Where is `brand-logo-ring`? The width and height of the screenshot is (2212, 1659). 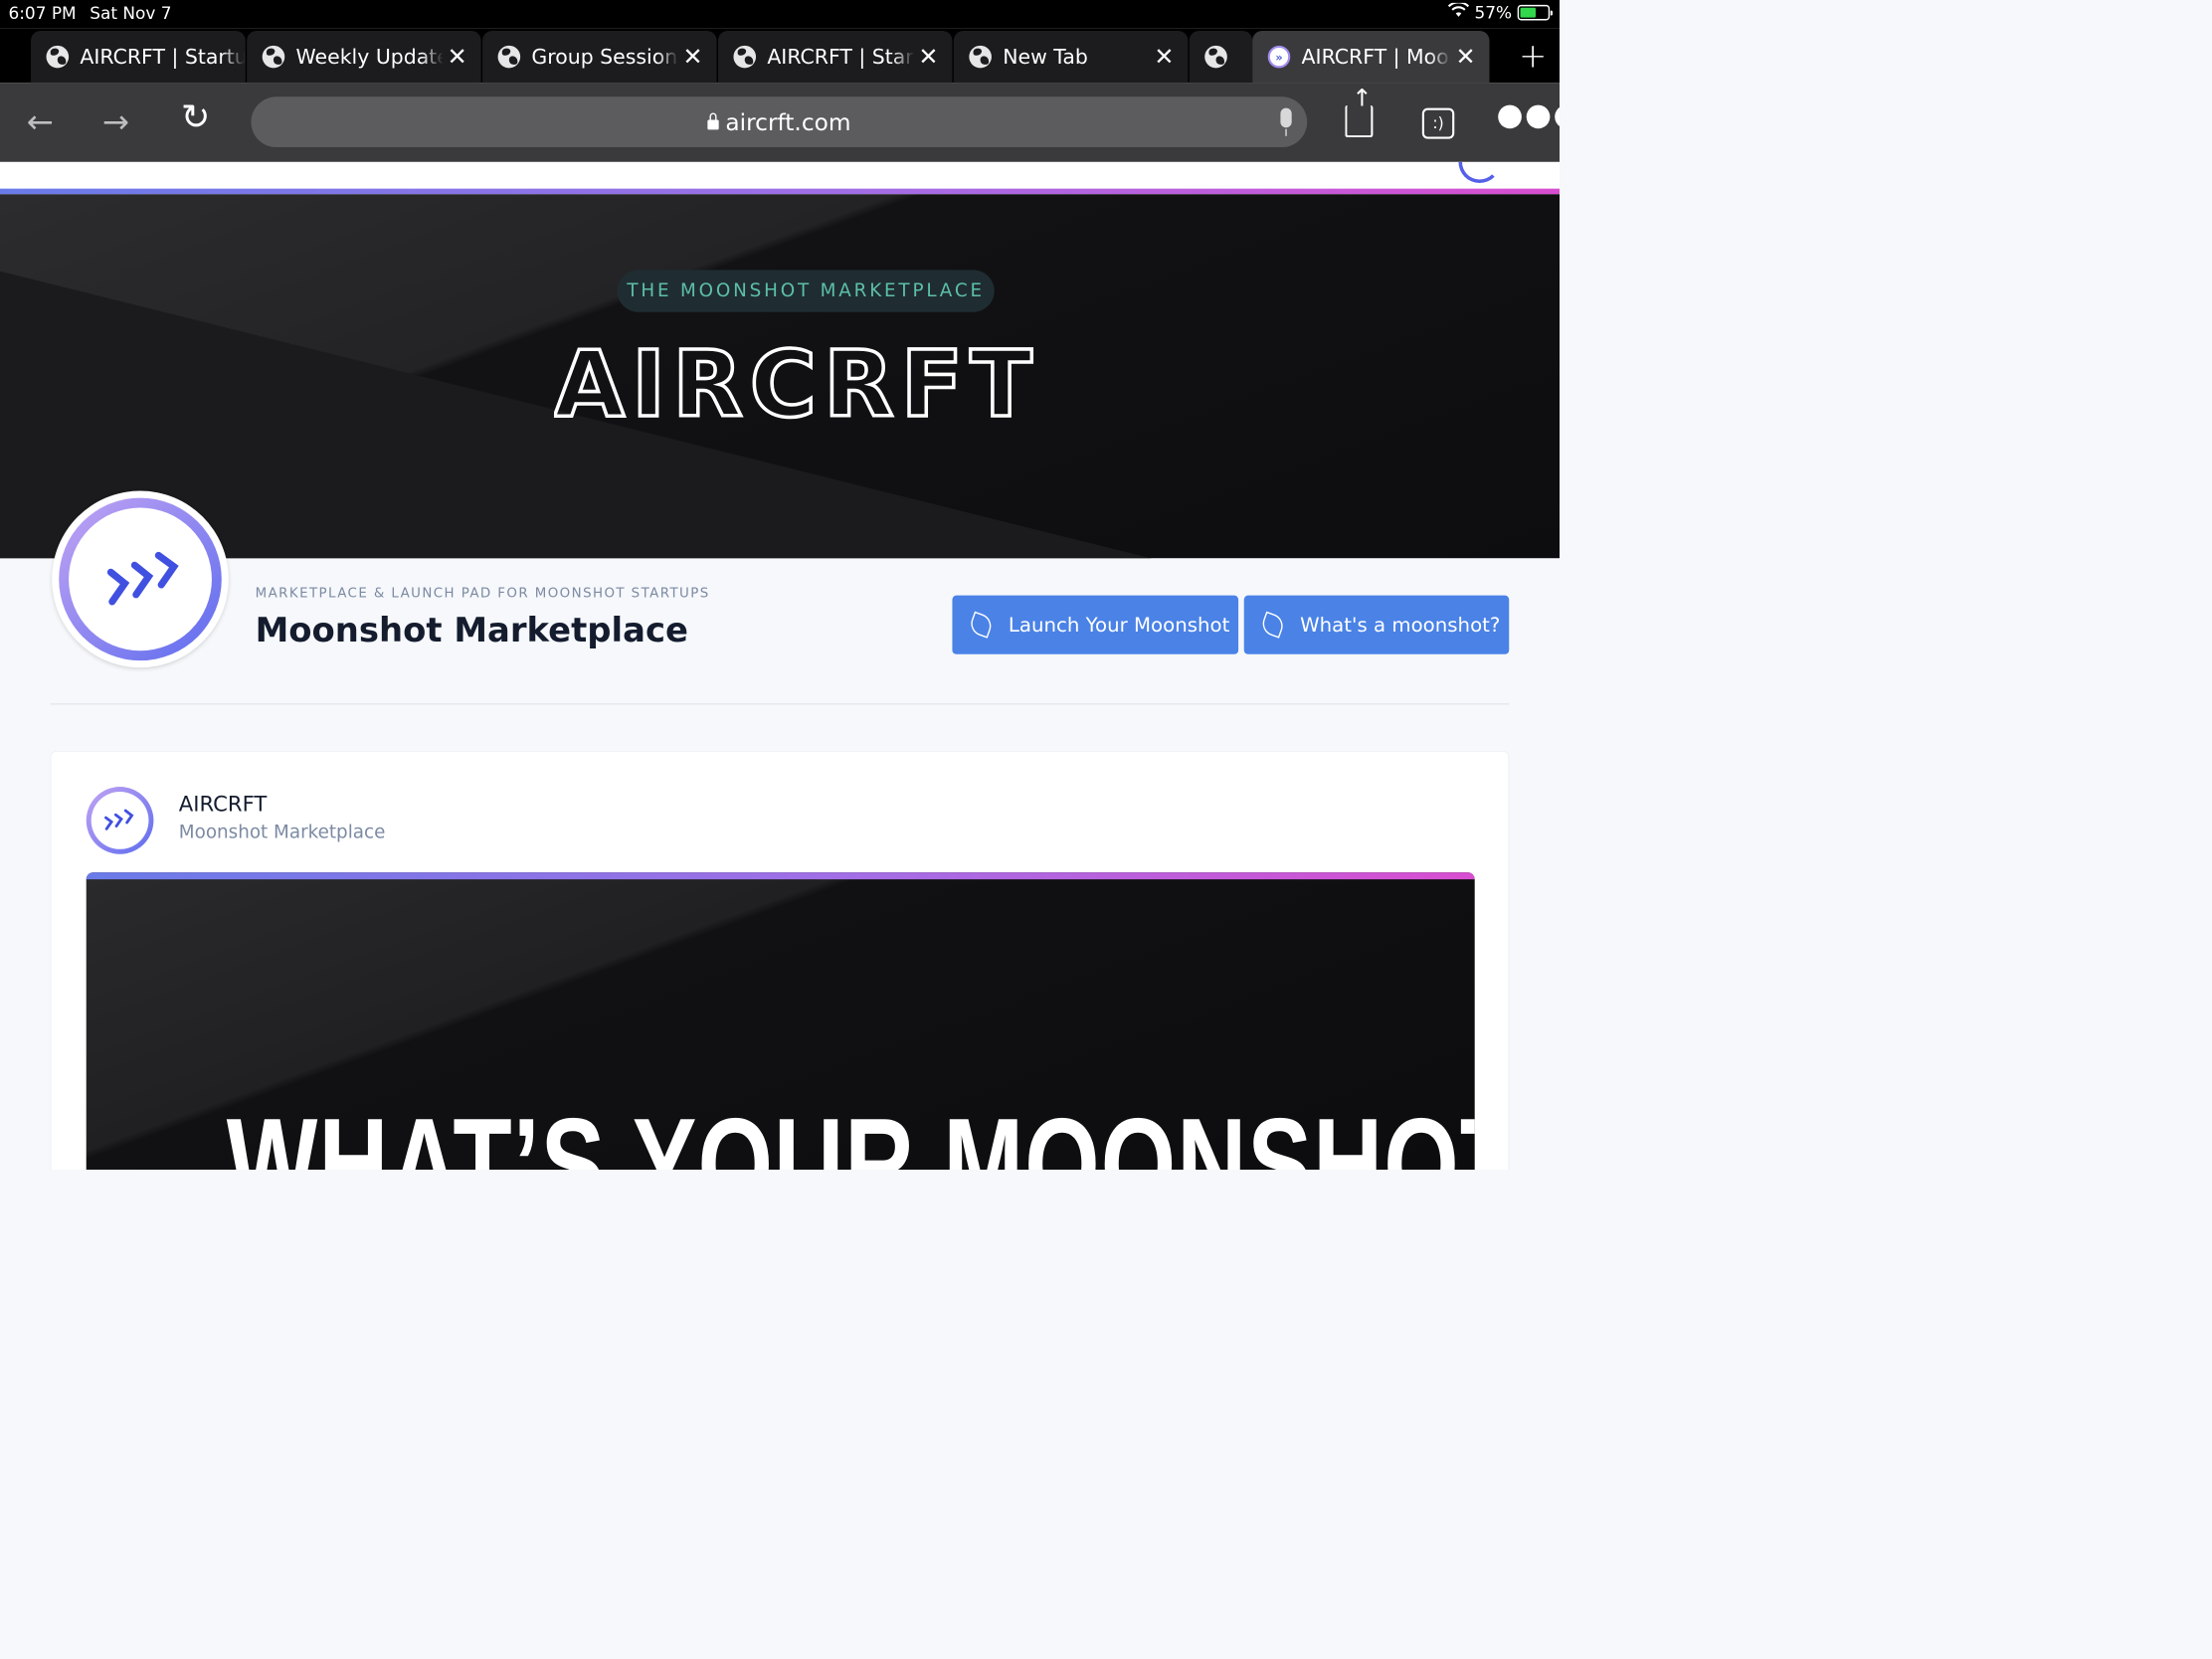 brand-logo-ring is located at coordinates (140, 579).